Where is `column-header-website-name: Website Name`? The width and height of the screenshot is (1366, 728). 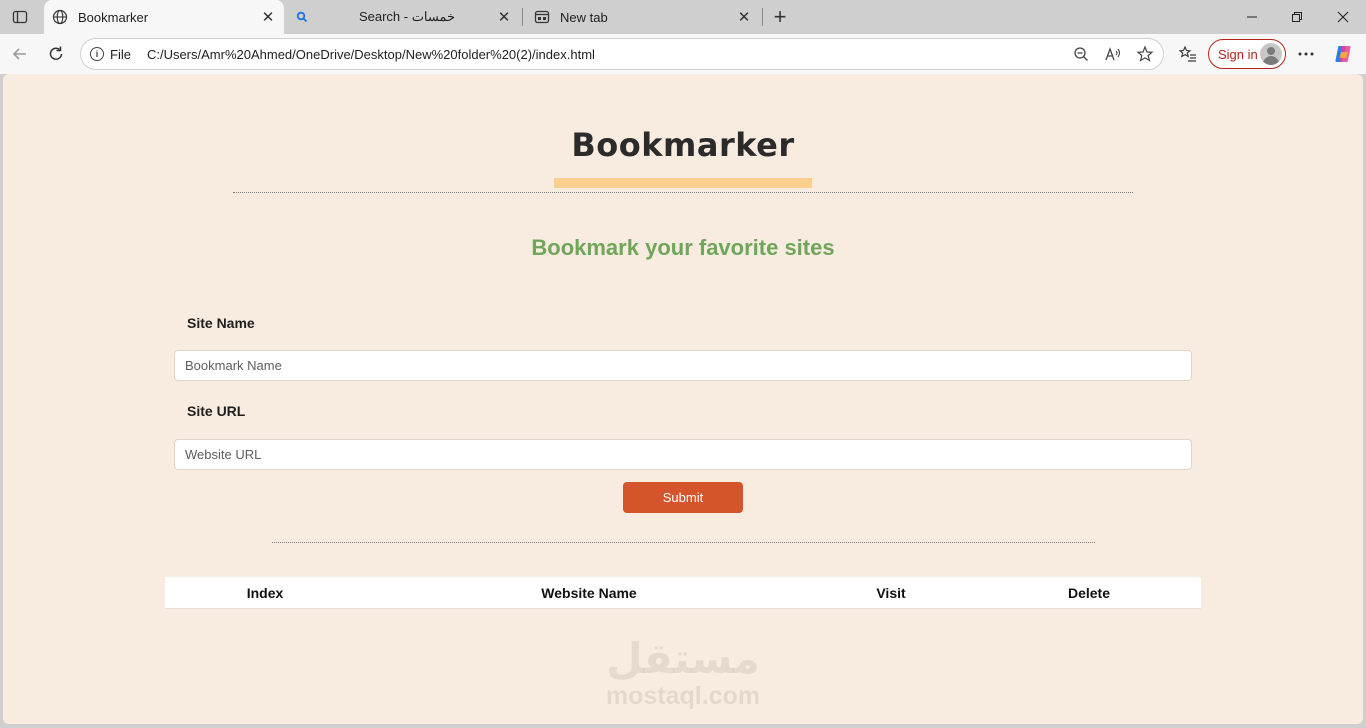
column-header-website-name: Website Name is located at coordinates (589, 593).